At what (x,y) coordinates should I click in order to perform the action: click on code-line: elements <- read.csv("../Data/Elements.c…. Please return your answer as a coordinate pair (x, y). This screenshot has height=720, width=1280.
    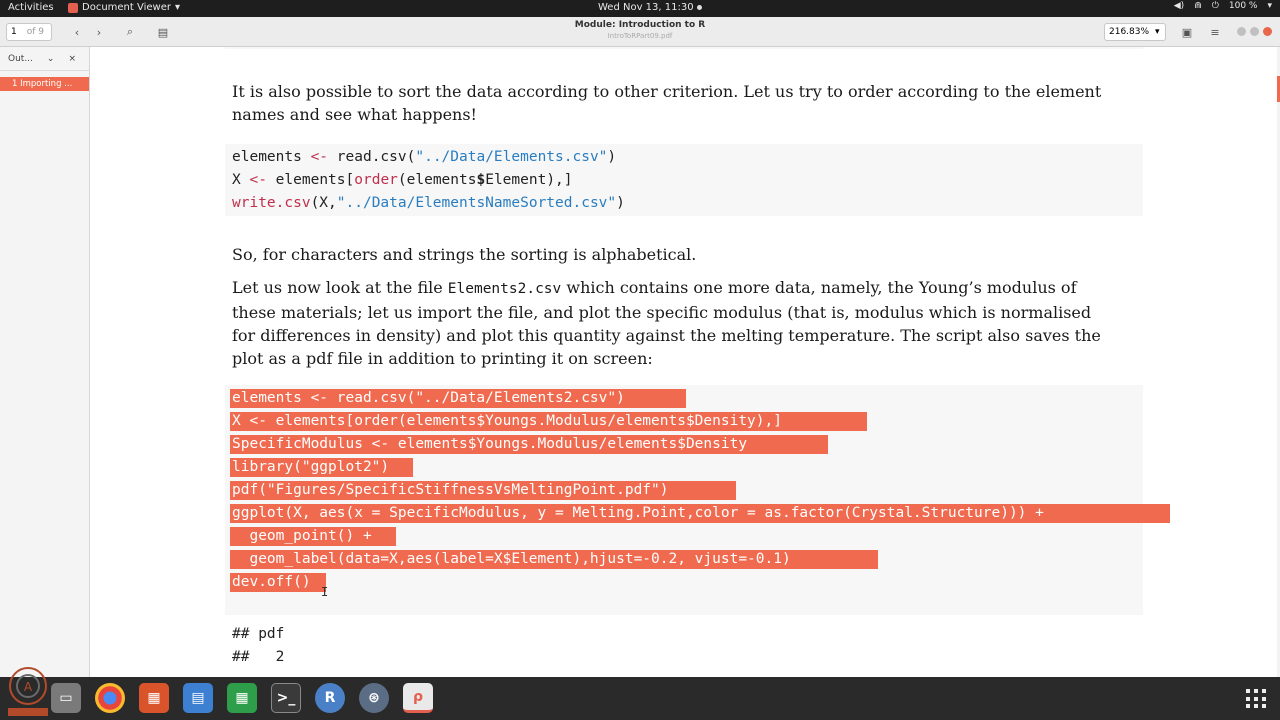
    Looking at the image, I should click on (424, 157).